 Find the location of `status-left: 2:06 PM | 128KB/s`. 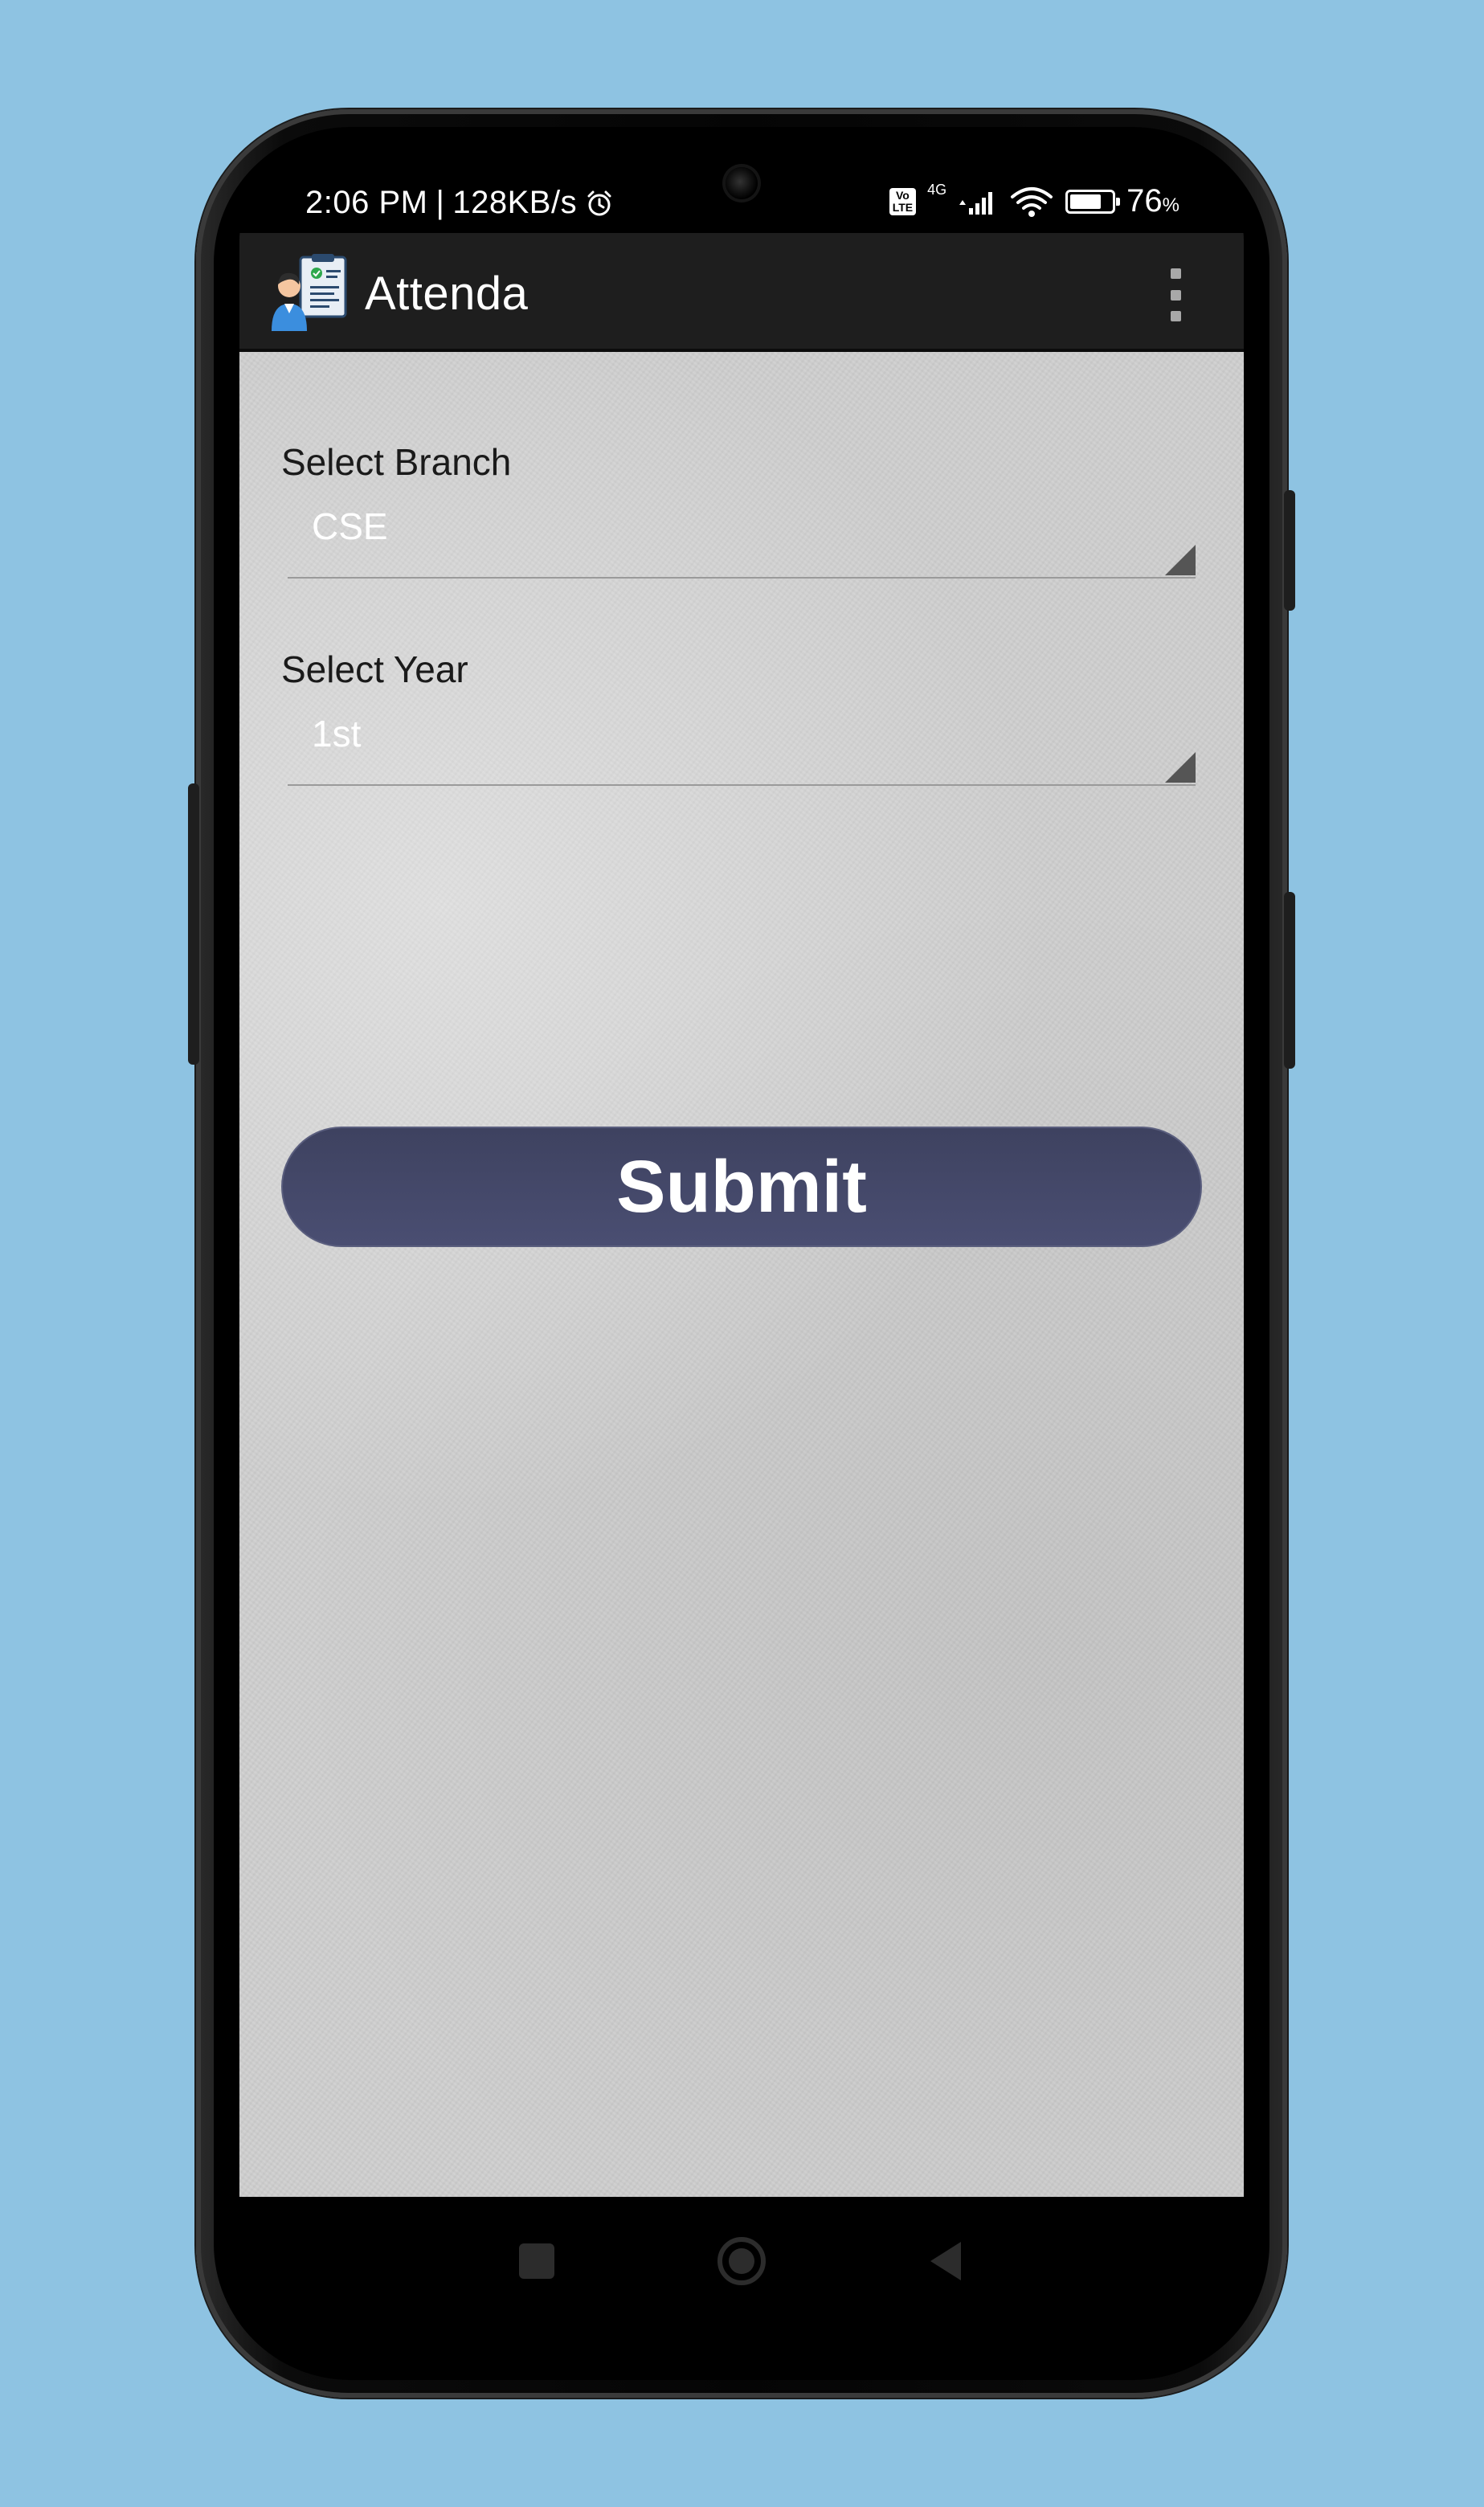

status-left: 2:06 PM | 128KB/s is located at coordinates (459, 203).